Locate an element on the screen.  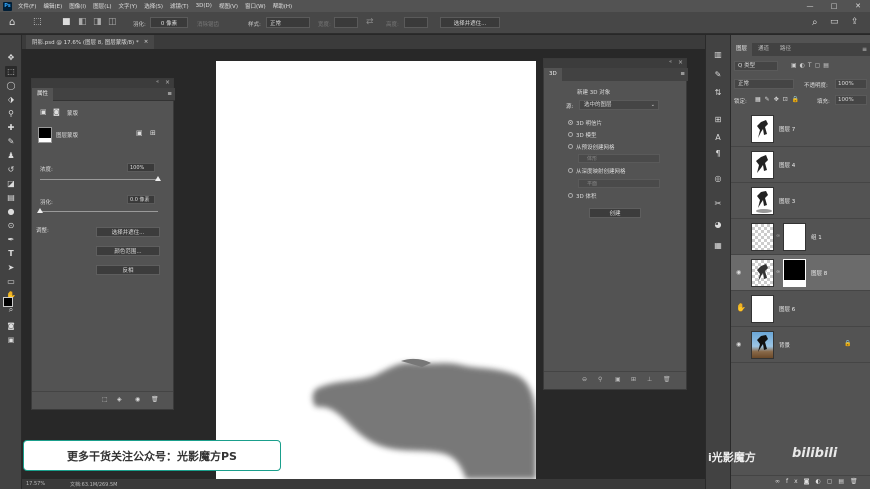
history-panel-icon: ▥ is located at coordinates (718, 54).